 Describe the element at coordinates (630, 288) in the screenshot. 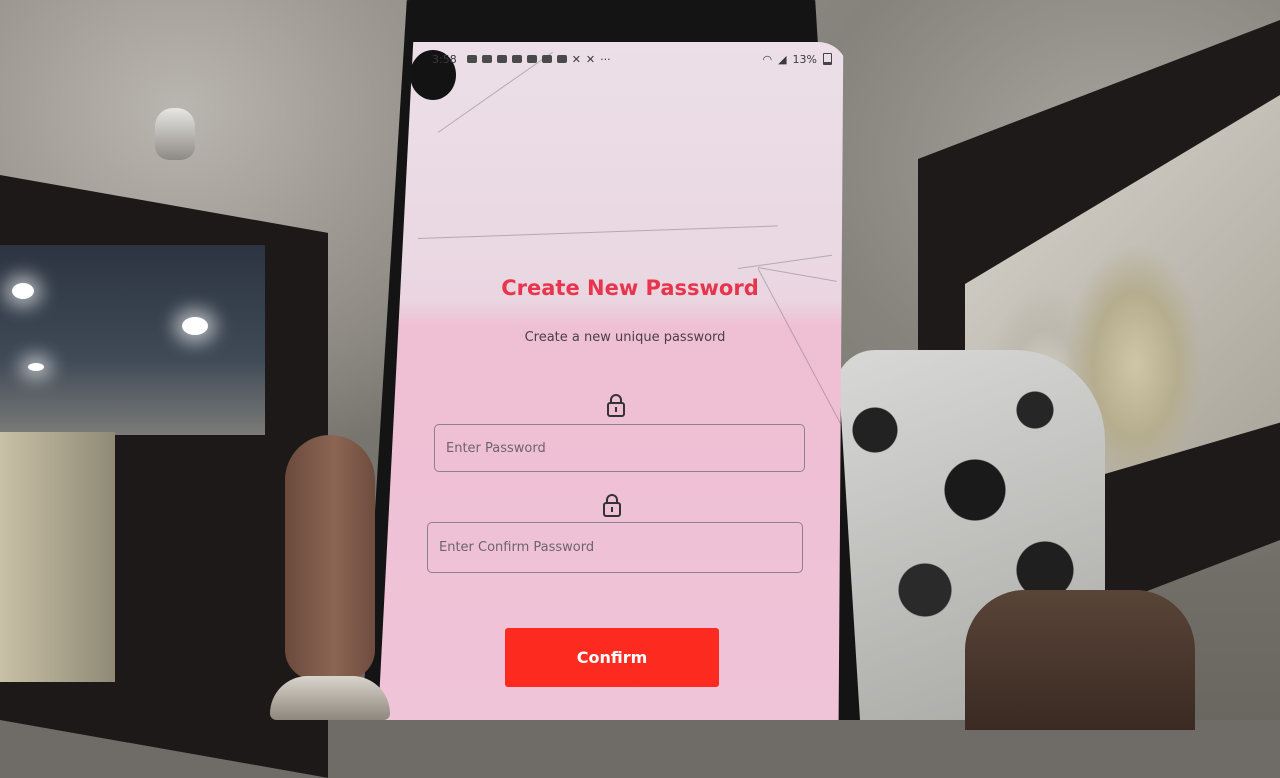

I see `page-title: Create New Password` at that location.